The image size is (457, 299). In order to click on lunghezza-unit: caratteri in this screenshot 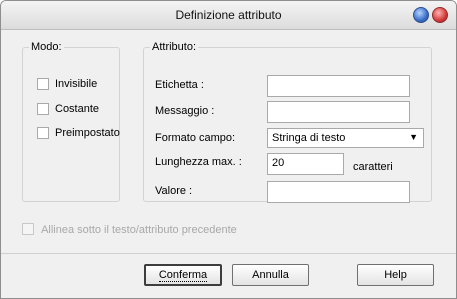, I will do `click(373, 167)`.